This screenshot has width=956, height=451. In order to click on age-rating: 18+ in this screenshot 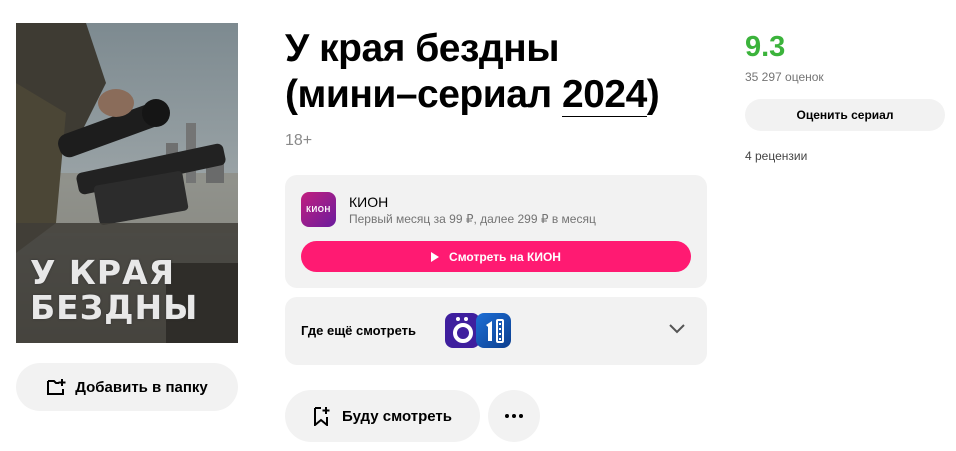, I will do `click(299, 140)`.